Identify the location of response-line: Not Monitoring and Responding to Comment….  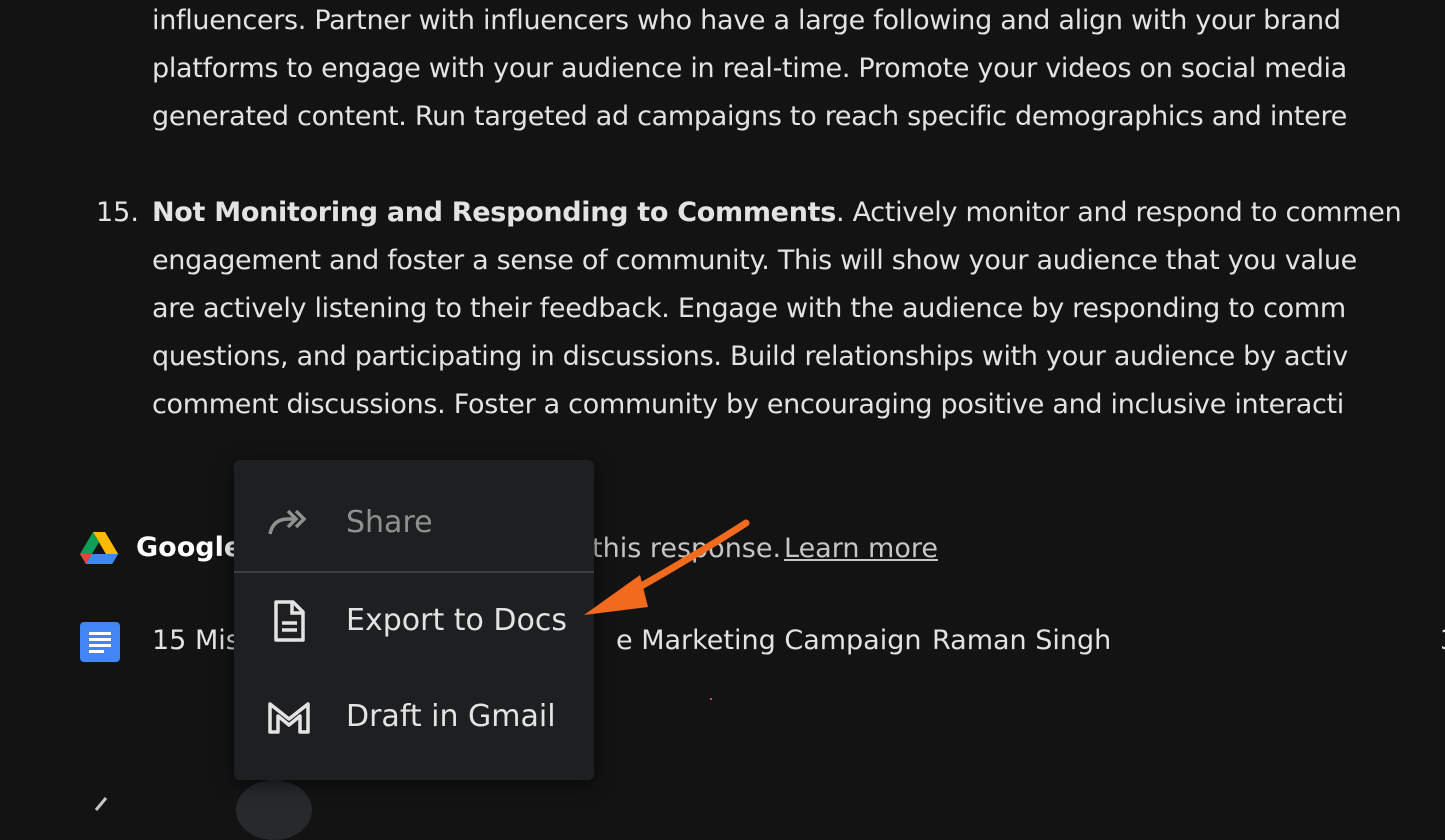
(777, 213).